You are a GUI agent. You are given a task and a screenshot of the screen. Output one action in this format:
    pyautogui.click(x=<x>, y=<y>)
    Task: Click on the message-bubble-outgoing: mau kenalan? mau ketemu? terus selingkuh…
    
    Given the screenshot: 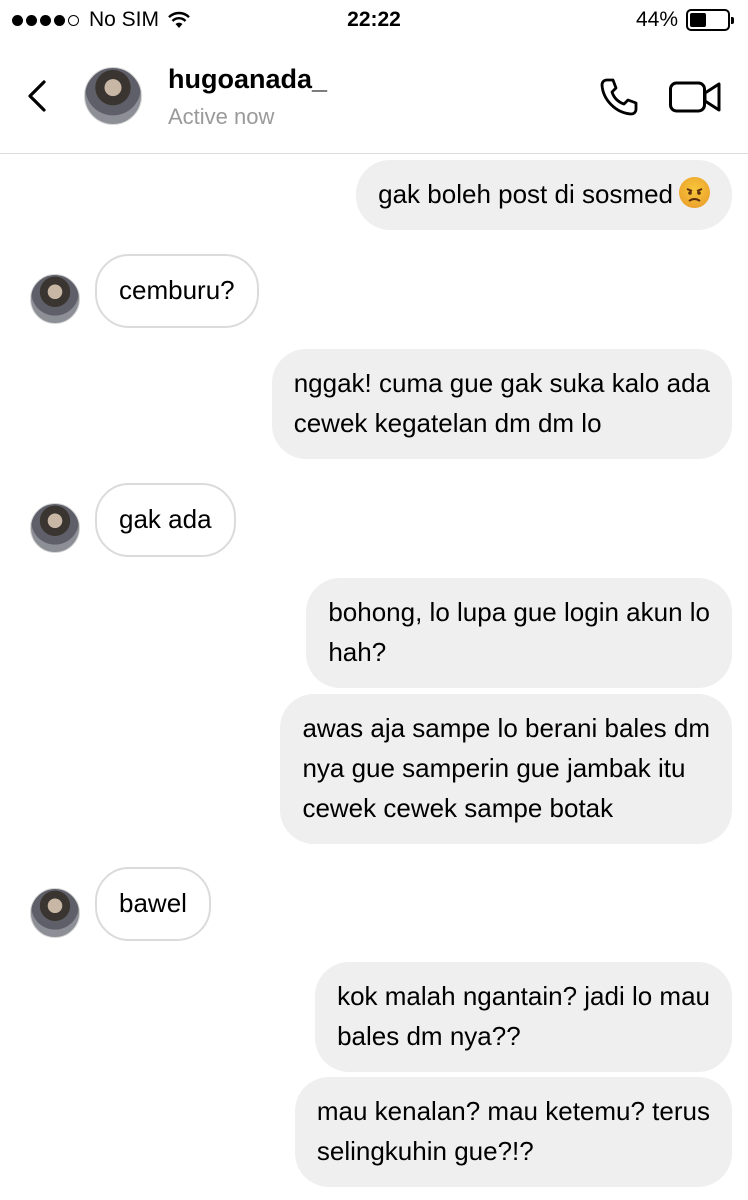 What is the action you would take?
    pyautogui.click(x=513, y=1132)
    